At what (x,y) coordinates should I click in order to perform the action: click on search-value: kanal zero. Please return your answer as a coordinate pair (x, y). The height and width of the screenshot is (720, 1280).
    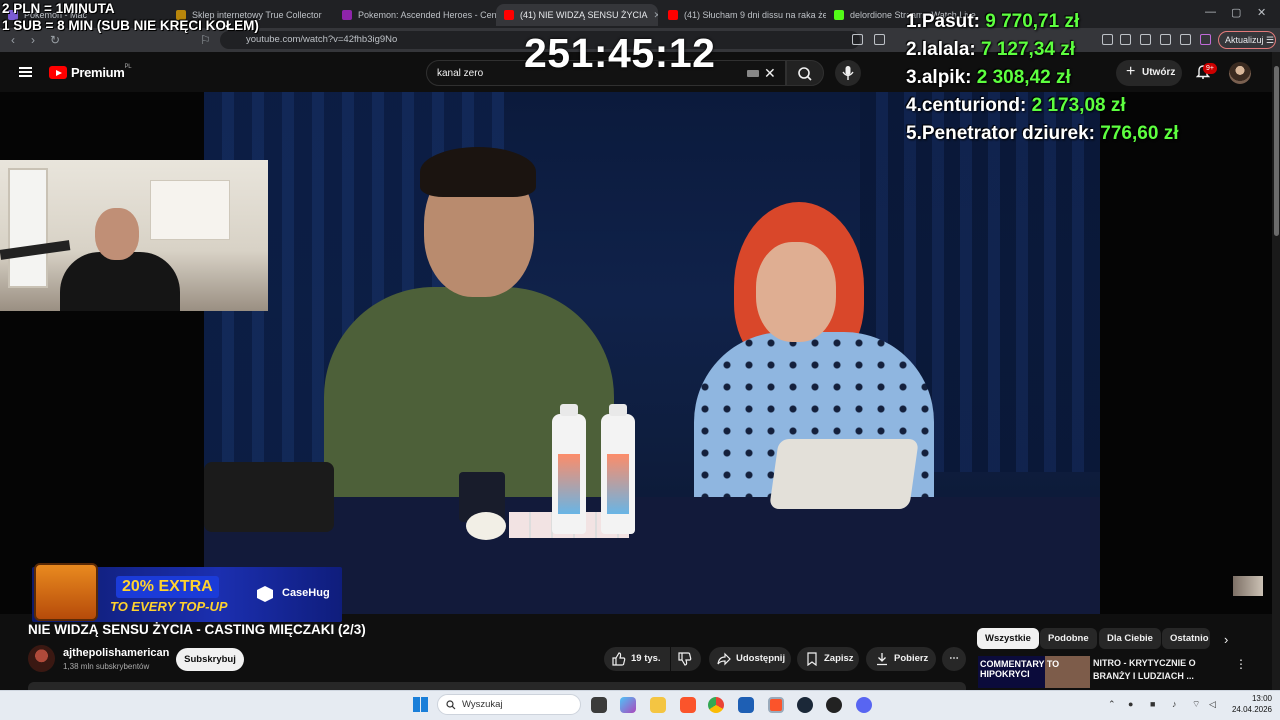
    Looking at the image, I should click on (460, 73).